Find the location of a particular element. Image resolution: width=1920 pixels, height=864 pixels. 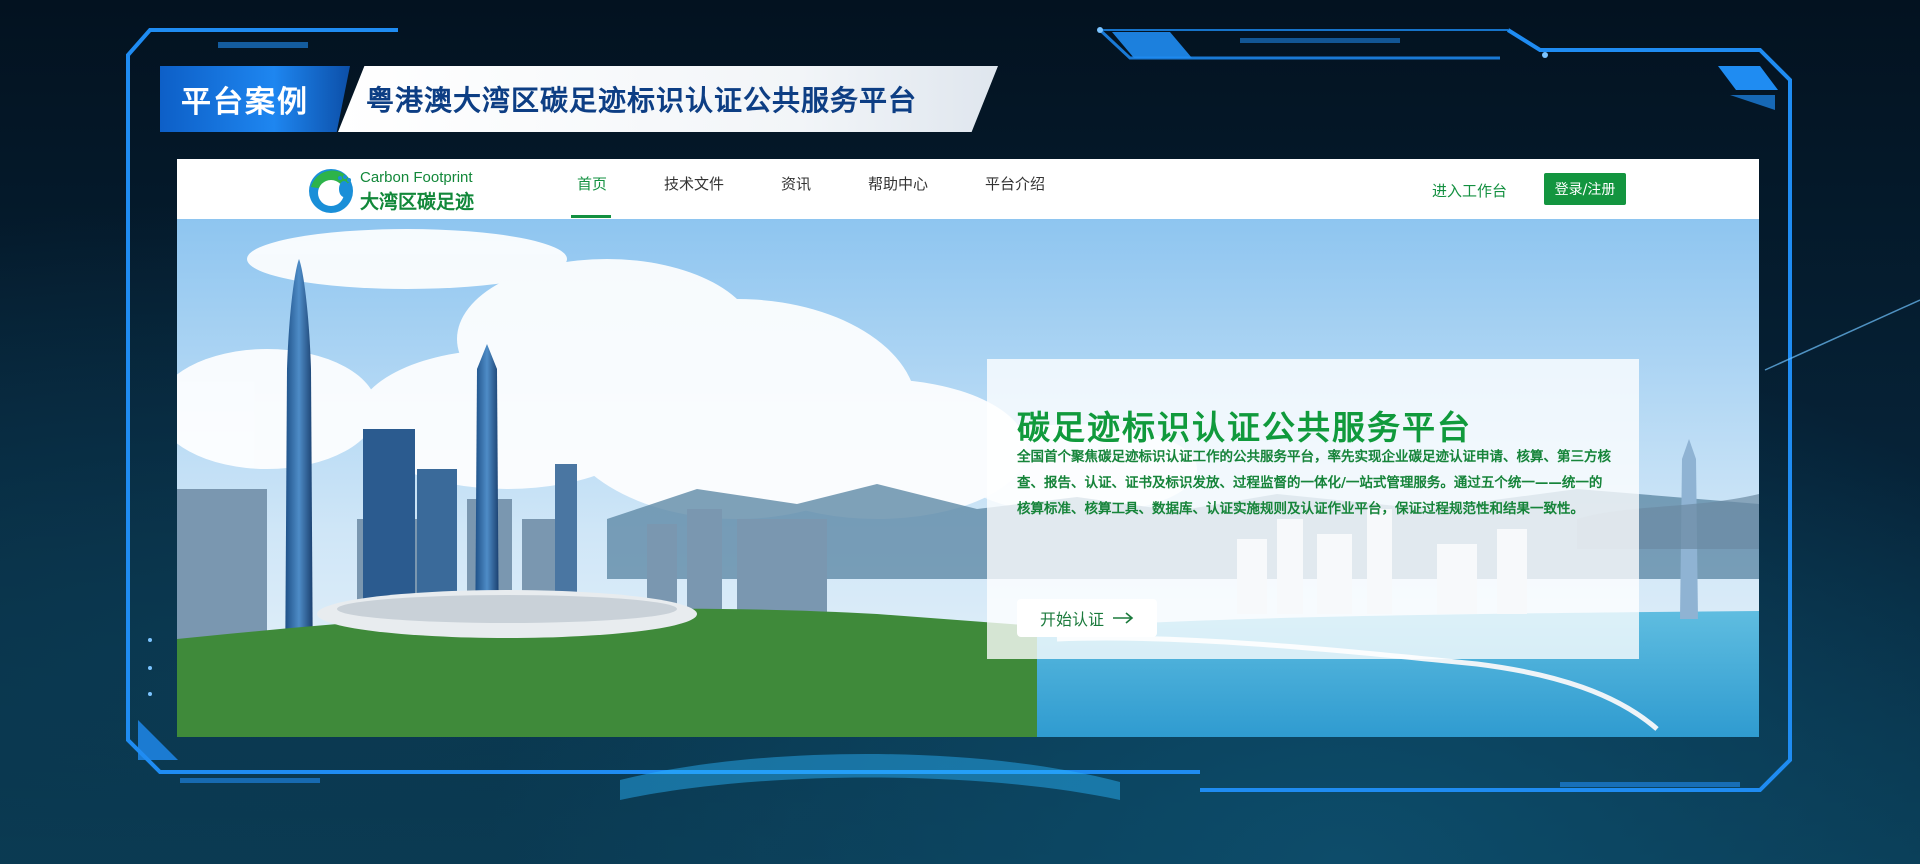

case-title: 粤港澳大湾区碳足迹标识认证公共服务平台 is located at coordinates (668, 99).